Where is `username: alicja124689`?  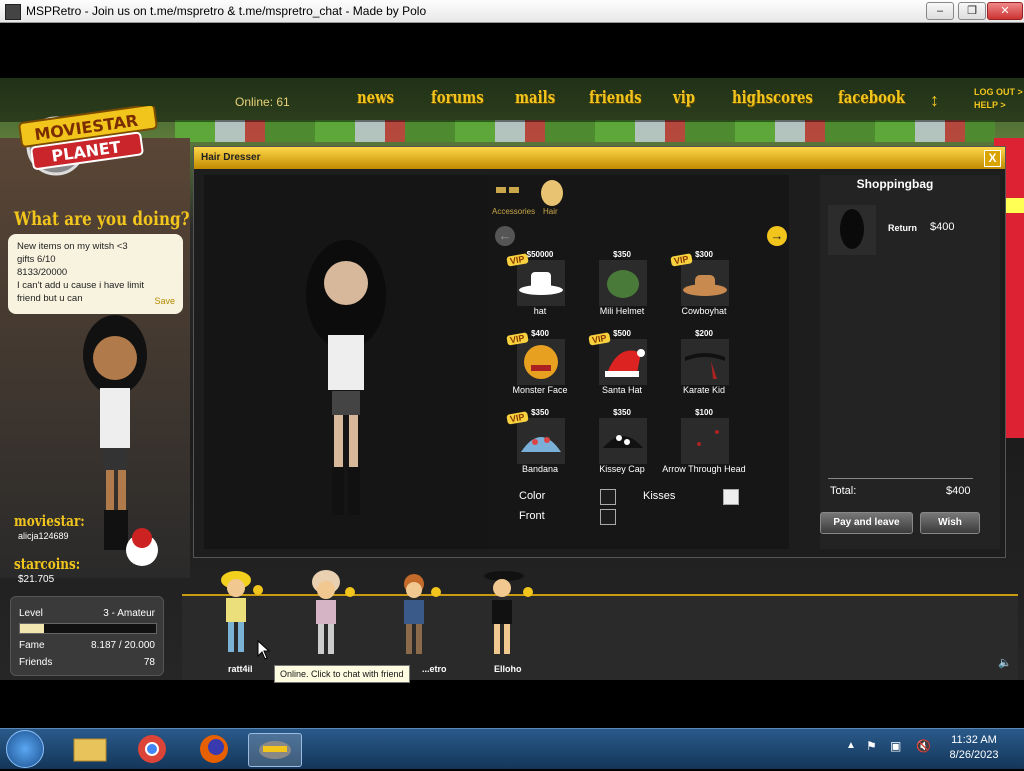 username: alicja124689 is located at coordinates (43, 536).